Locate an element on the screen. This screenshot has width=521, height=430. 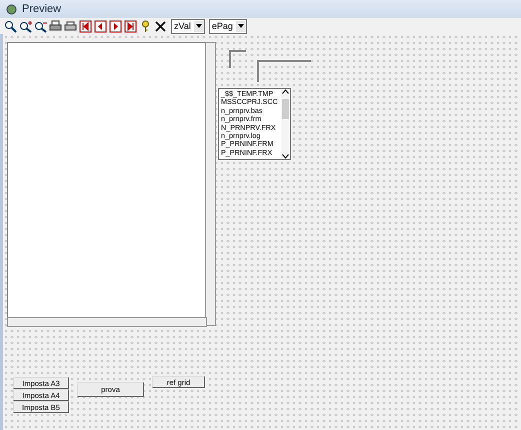
last-page-icon is located at coordinates (130, 26).